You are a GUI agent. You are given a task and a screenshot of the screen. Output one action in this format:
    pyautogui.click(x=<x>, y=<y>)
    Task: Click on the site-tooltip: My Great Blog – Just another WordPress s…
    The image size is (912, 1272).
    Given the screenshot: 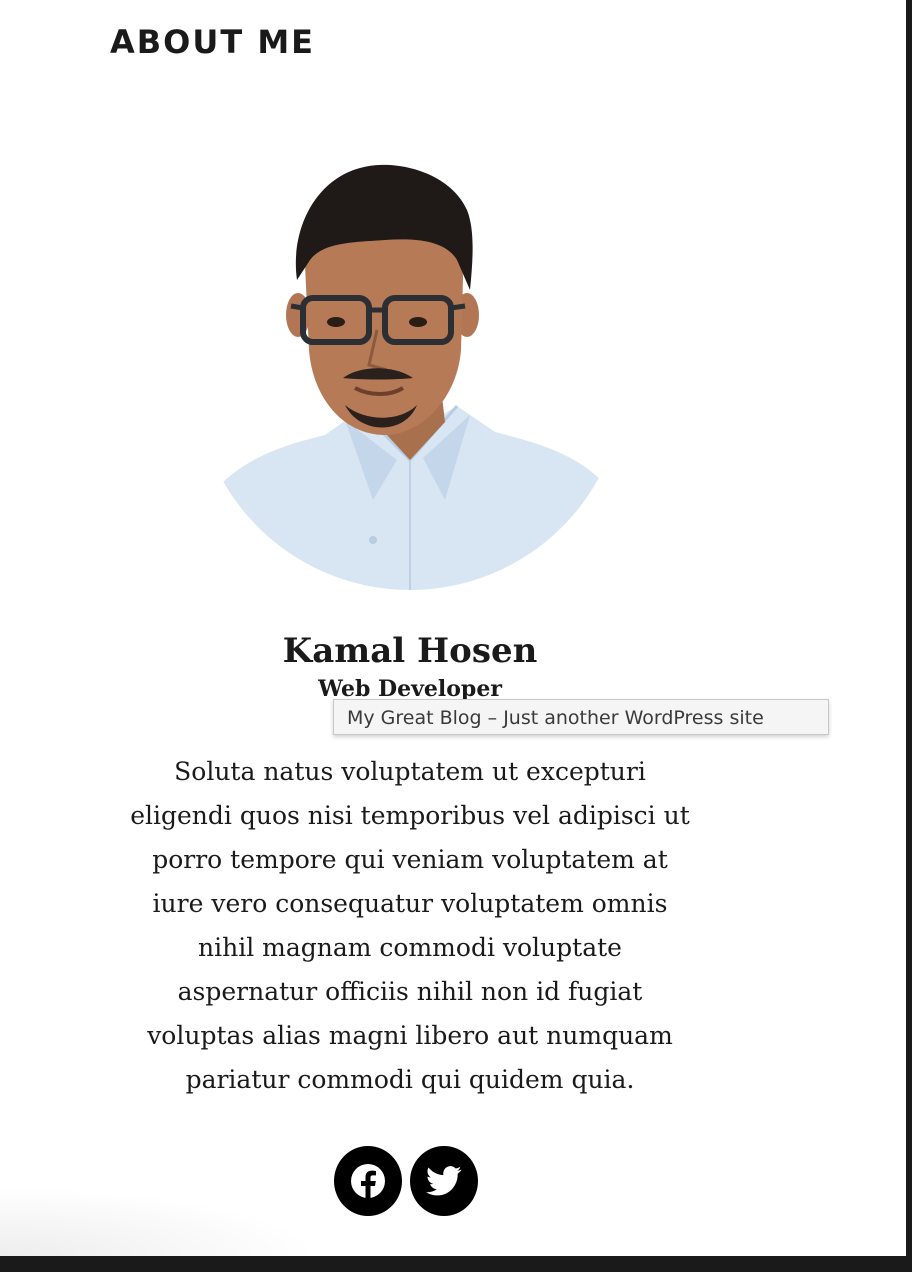 What is the action you would take?
    pyautogui.click(x=581, y=717)
    